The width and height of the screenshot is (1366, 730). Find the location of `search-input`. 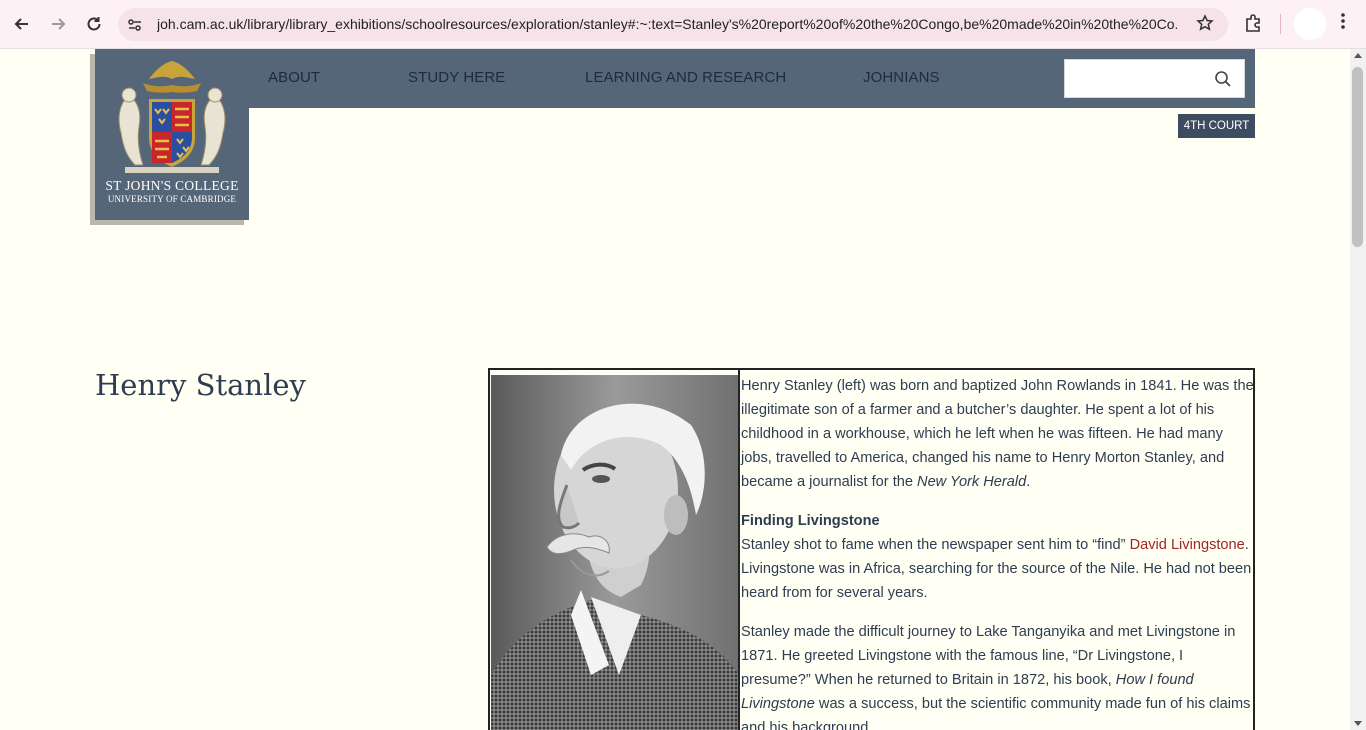

search-input is located at coordinates (1154, 78).